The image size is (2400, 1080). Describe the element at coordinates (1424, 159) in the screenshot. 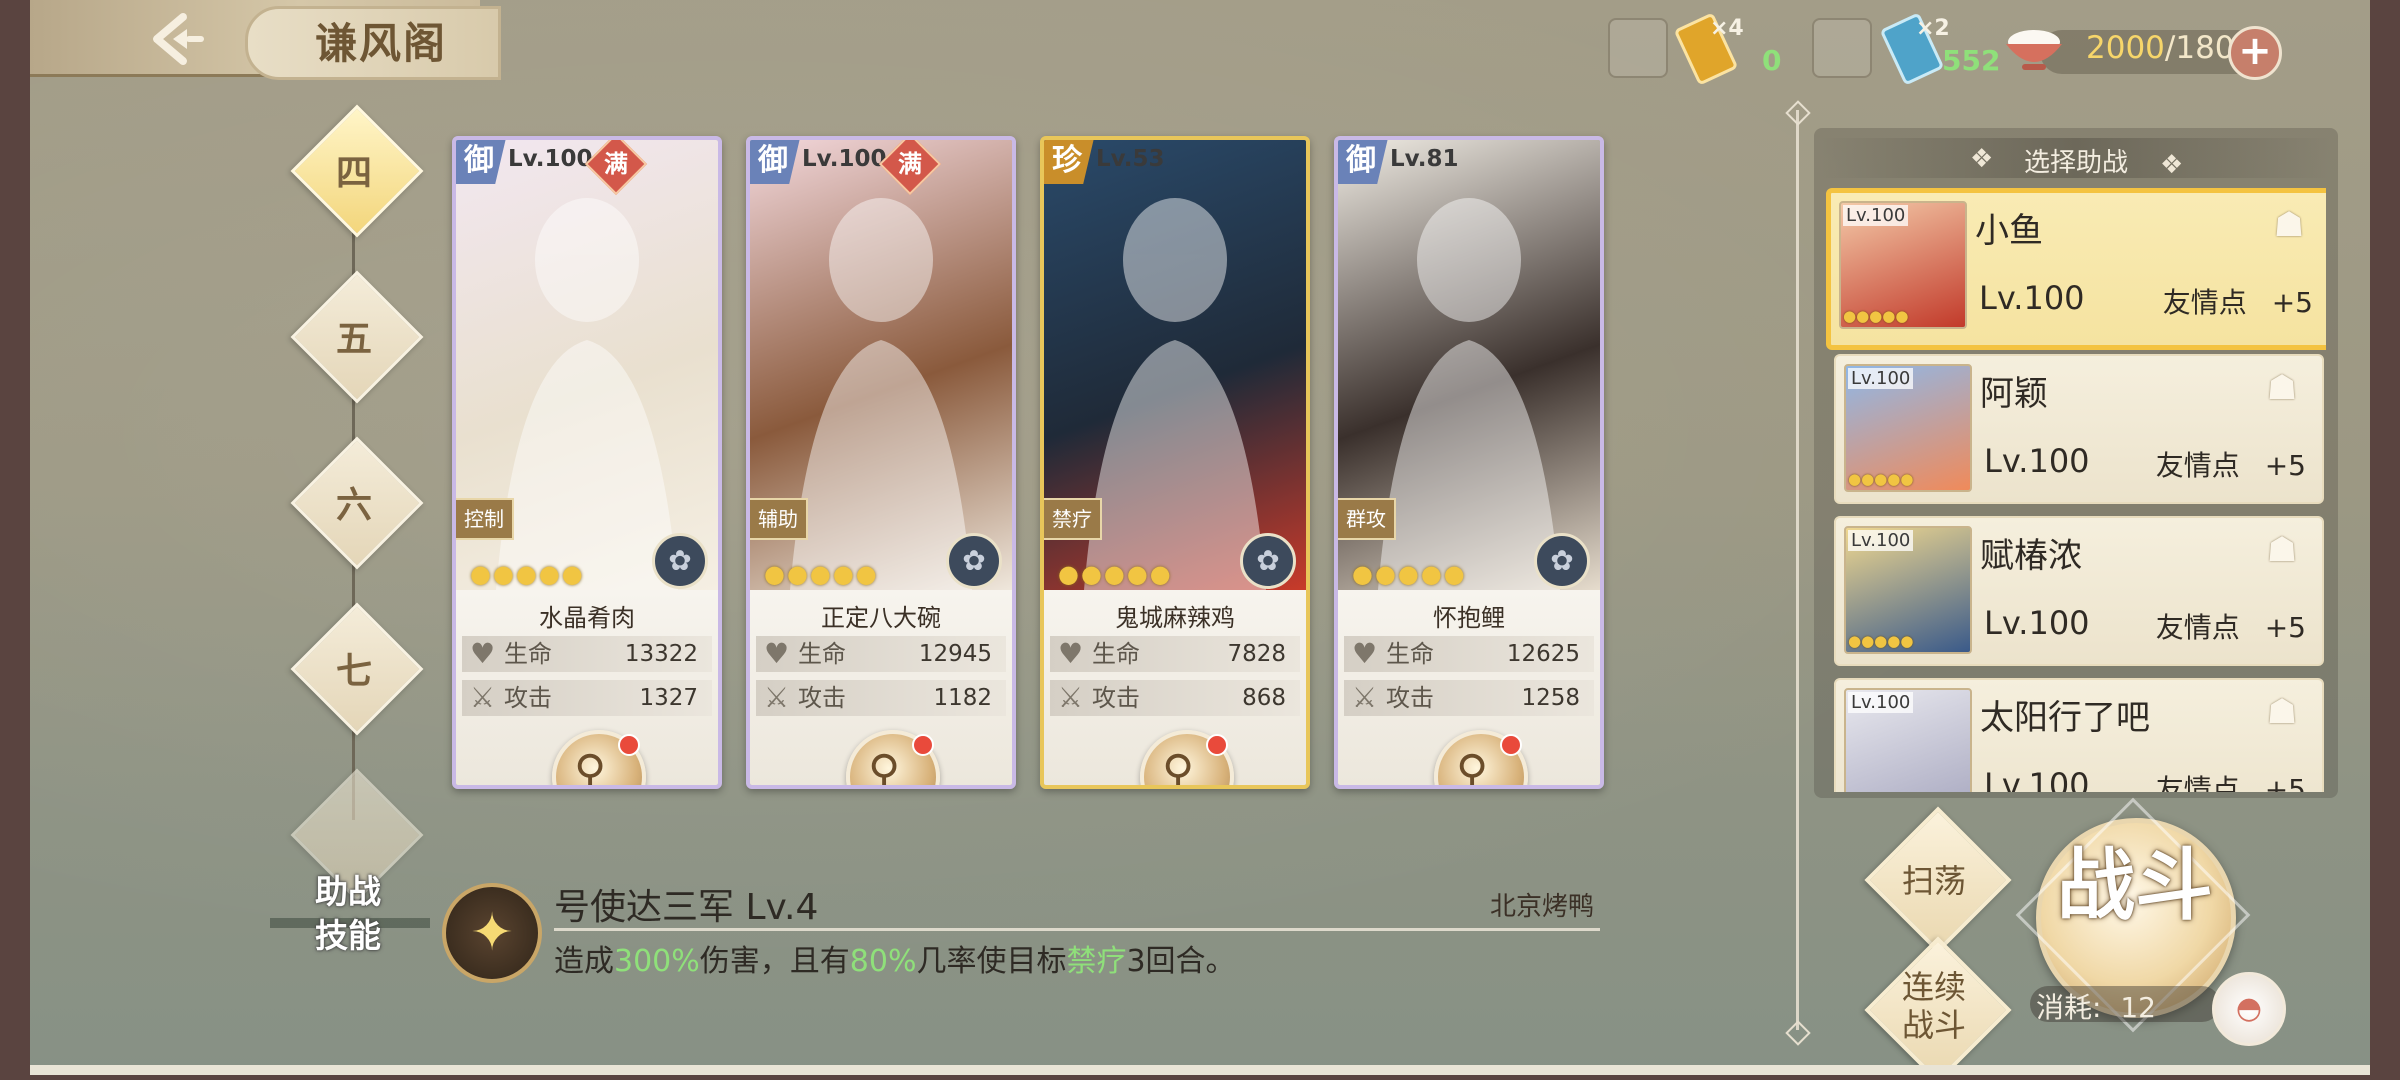

I see `card-level: Lv.81` at that location.